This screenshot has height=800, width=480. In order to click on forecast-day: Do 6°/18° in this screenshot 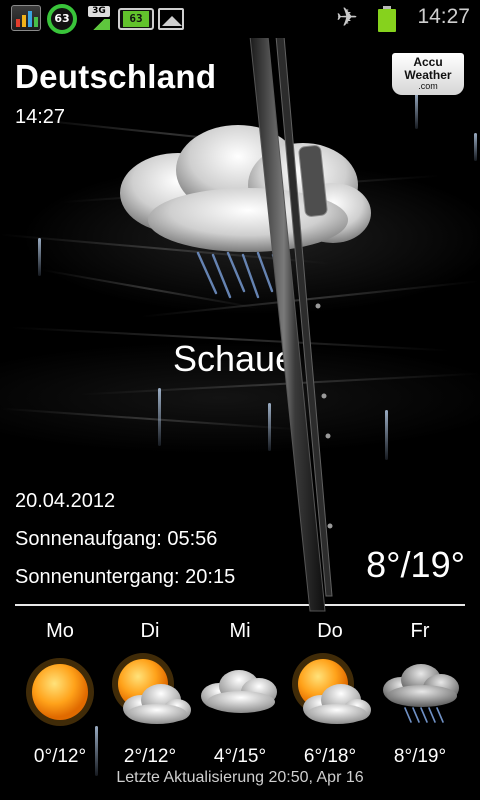, I will do `click(330, 690)`.